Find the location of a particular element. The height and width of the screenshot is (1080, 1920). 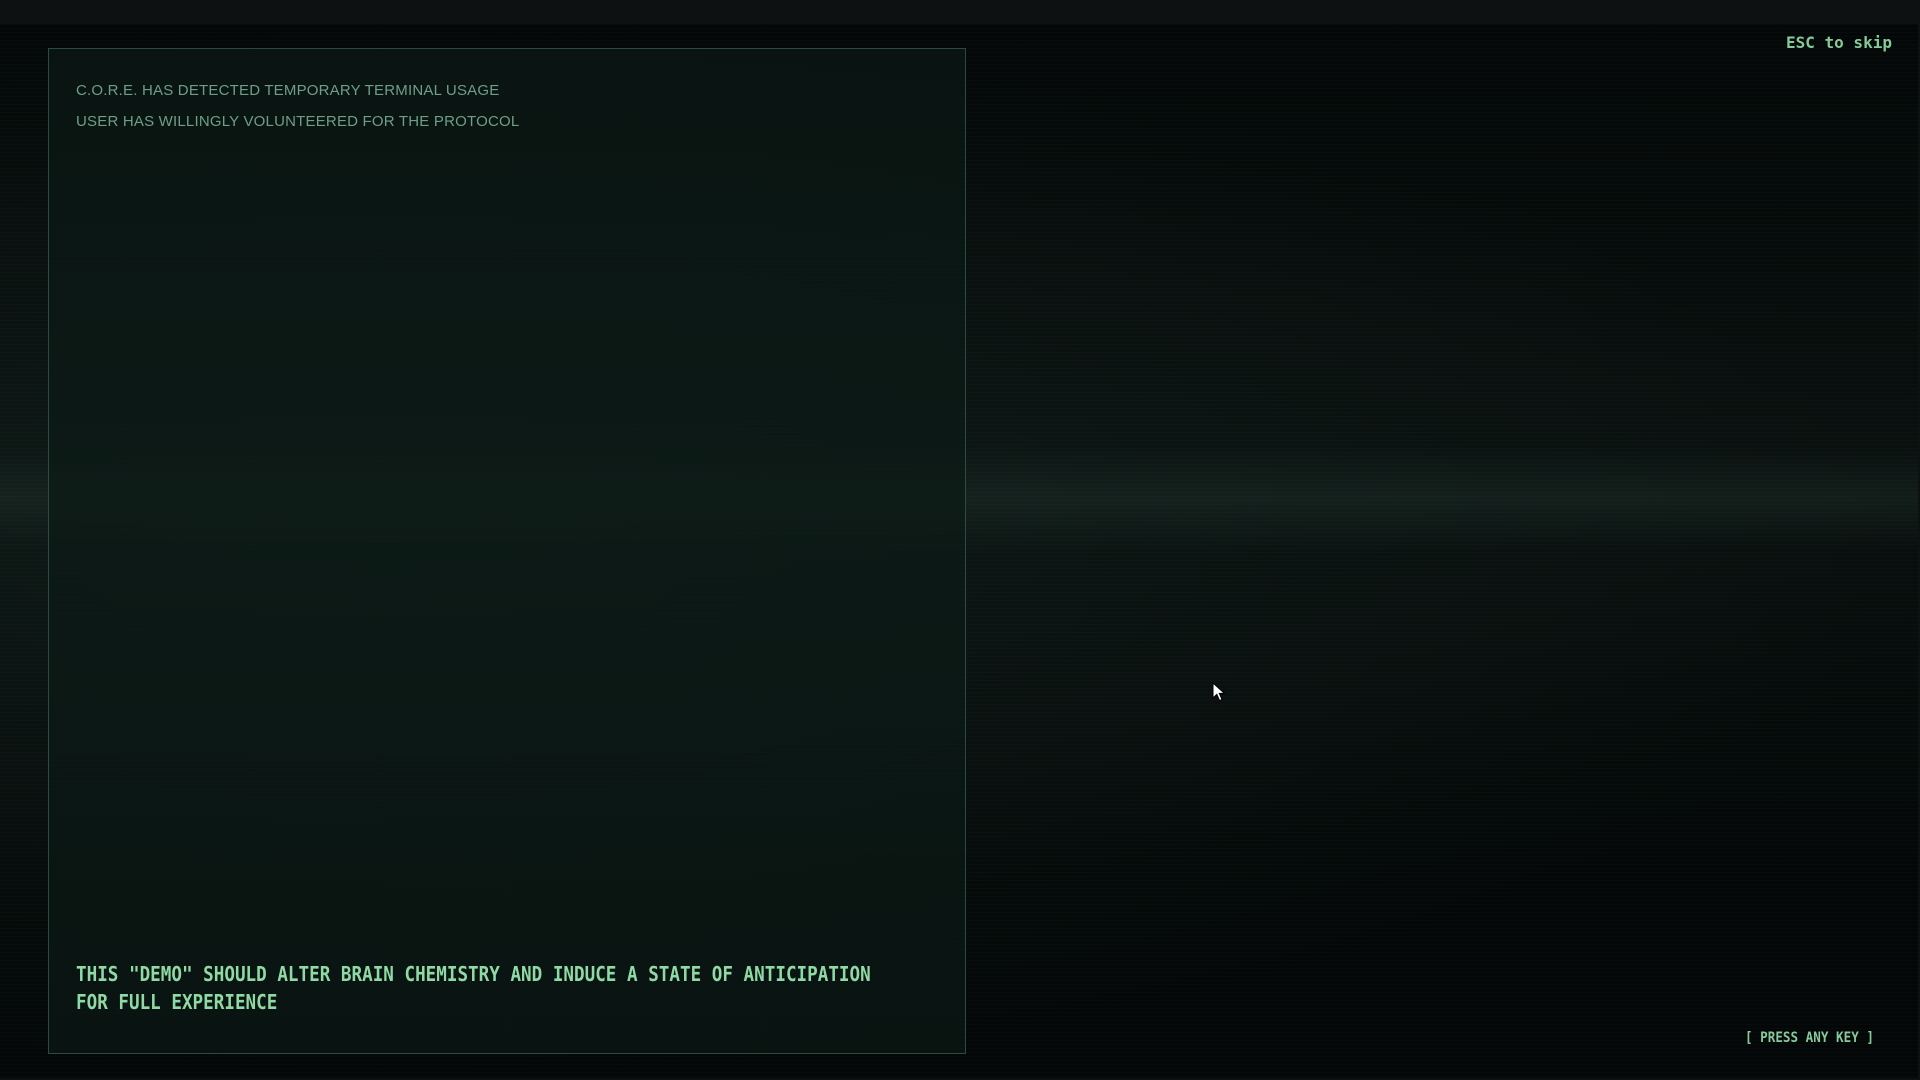

letterbox-top is located at coordinates (960, 12).